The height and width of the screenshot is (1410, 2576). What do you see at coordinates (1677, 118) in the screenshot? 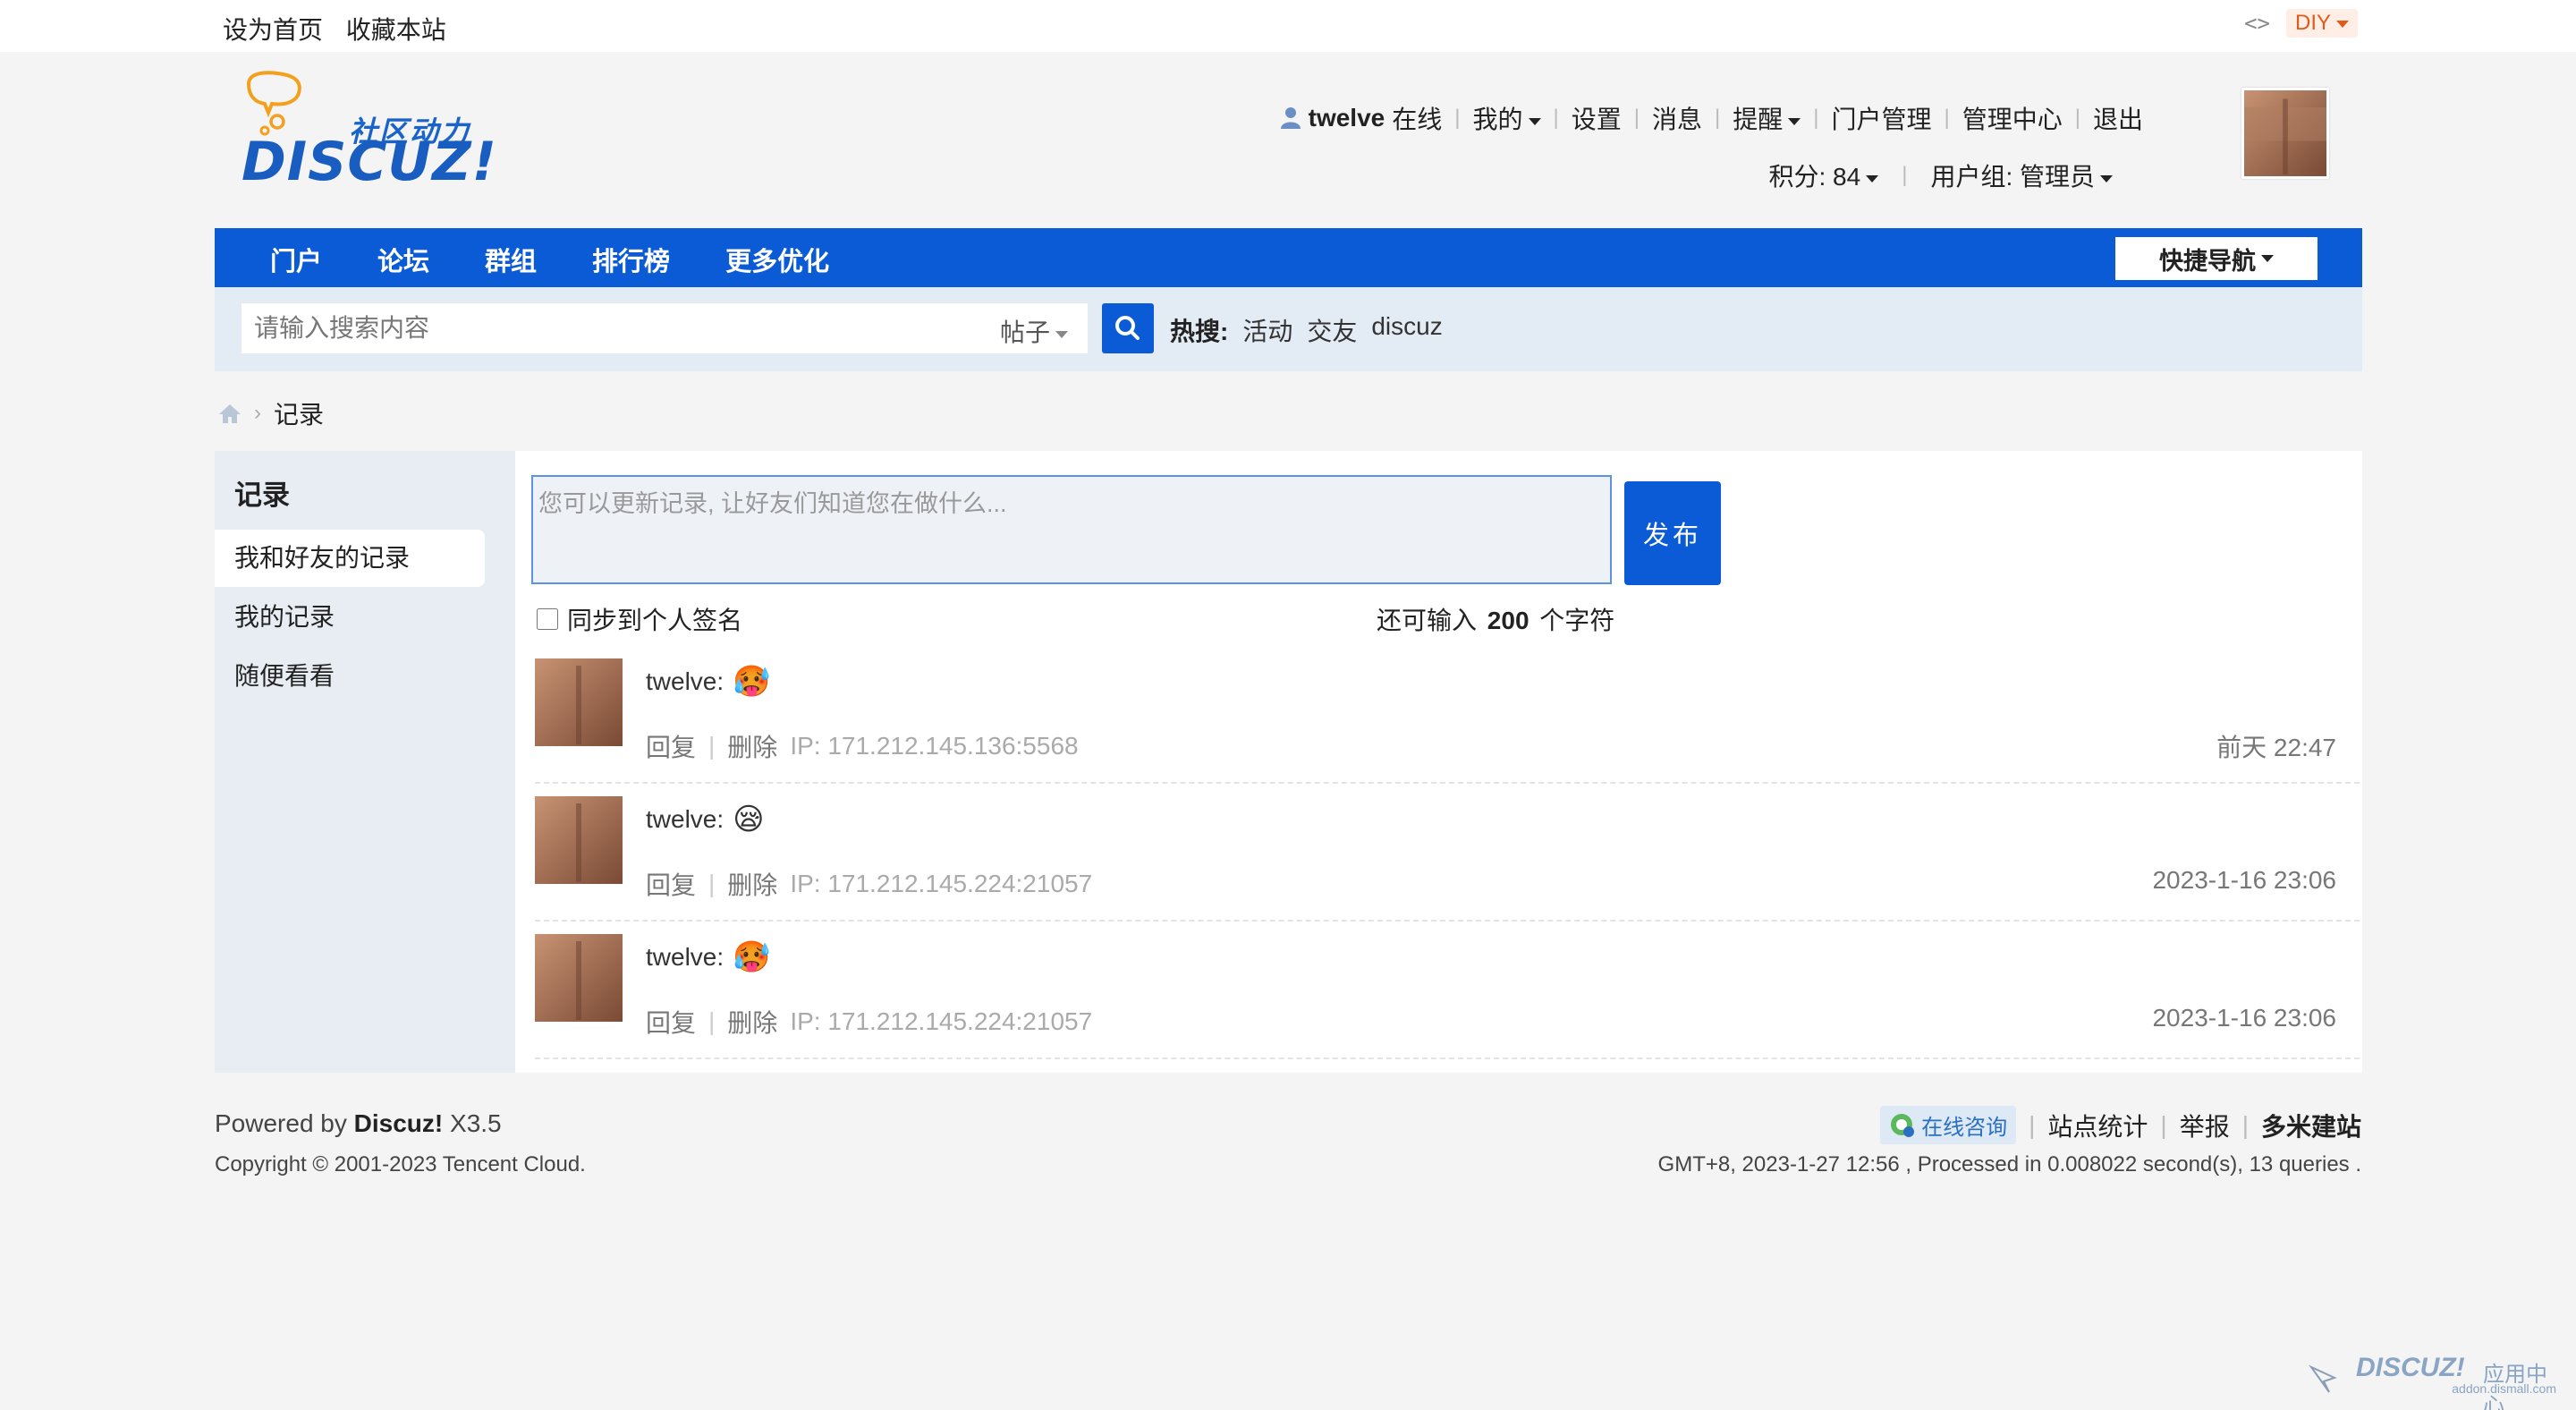
I see `messages-link: 消息` at bounding box center [1677, 118].